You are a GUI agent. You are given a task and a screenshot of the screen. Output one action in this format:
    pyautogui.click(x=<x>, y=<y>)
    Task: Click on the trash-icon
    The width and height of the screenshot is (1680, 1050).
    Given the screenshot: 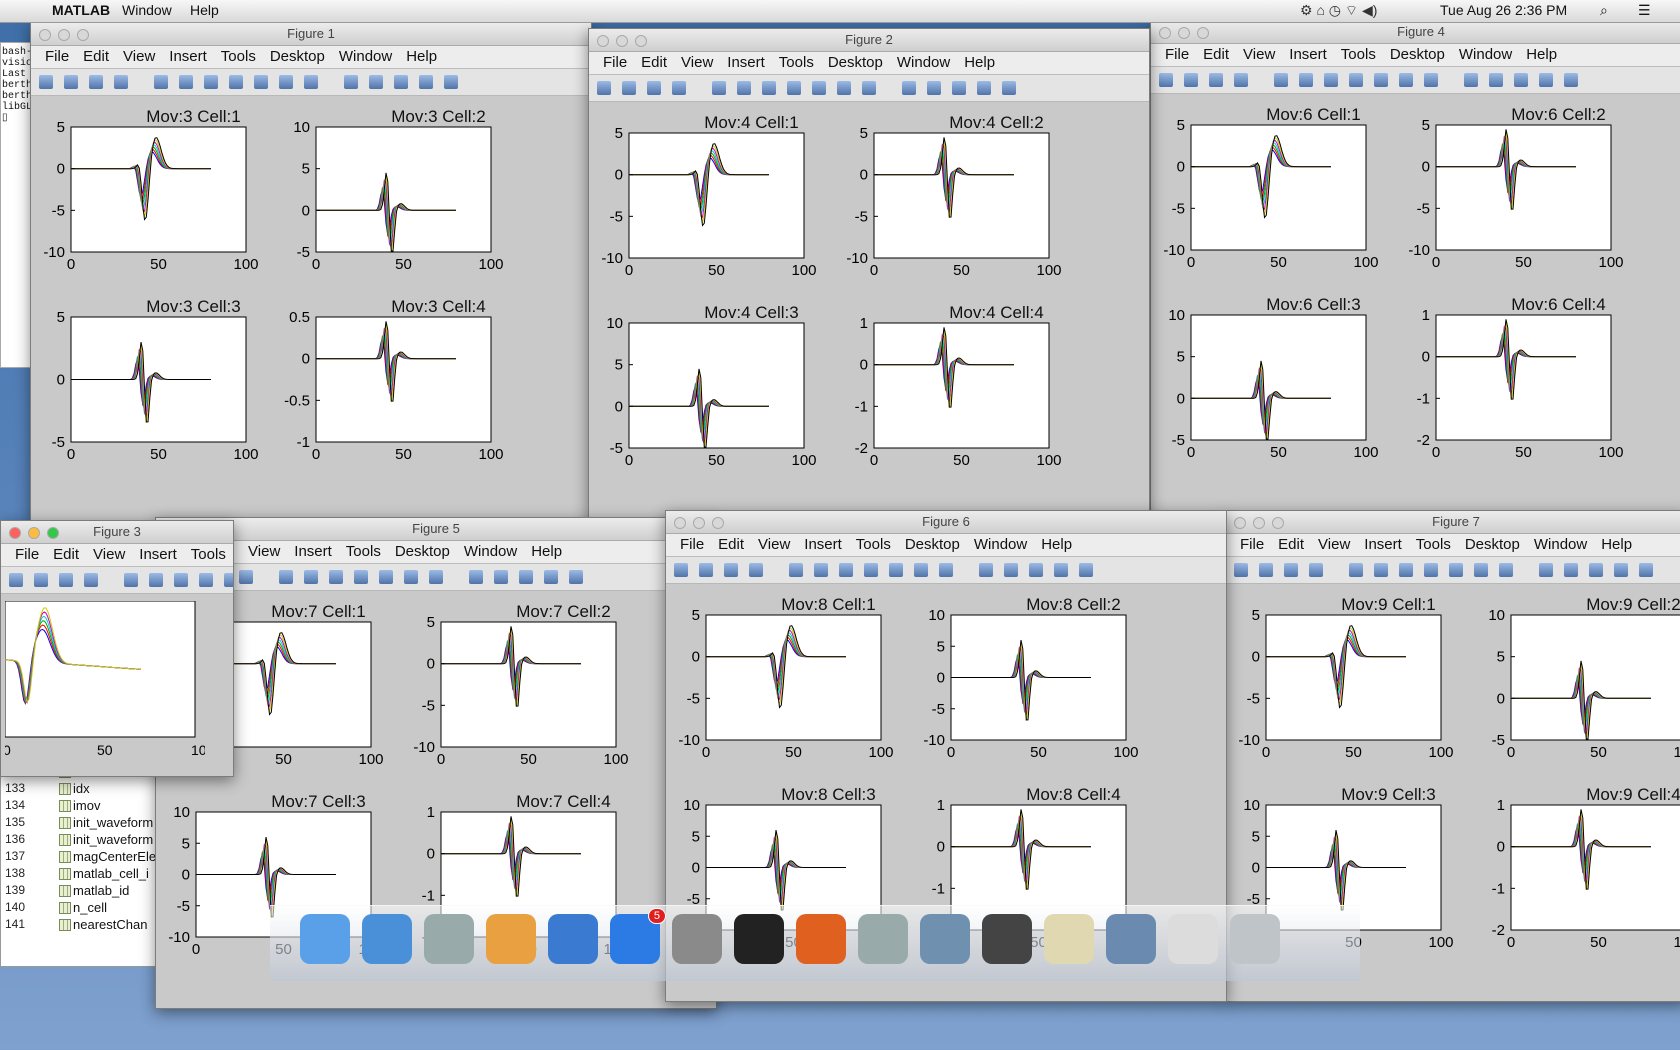 What is the action you would take?
    pyautogui.click(x=1255, y=939)
    